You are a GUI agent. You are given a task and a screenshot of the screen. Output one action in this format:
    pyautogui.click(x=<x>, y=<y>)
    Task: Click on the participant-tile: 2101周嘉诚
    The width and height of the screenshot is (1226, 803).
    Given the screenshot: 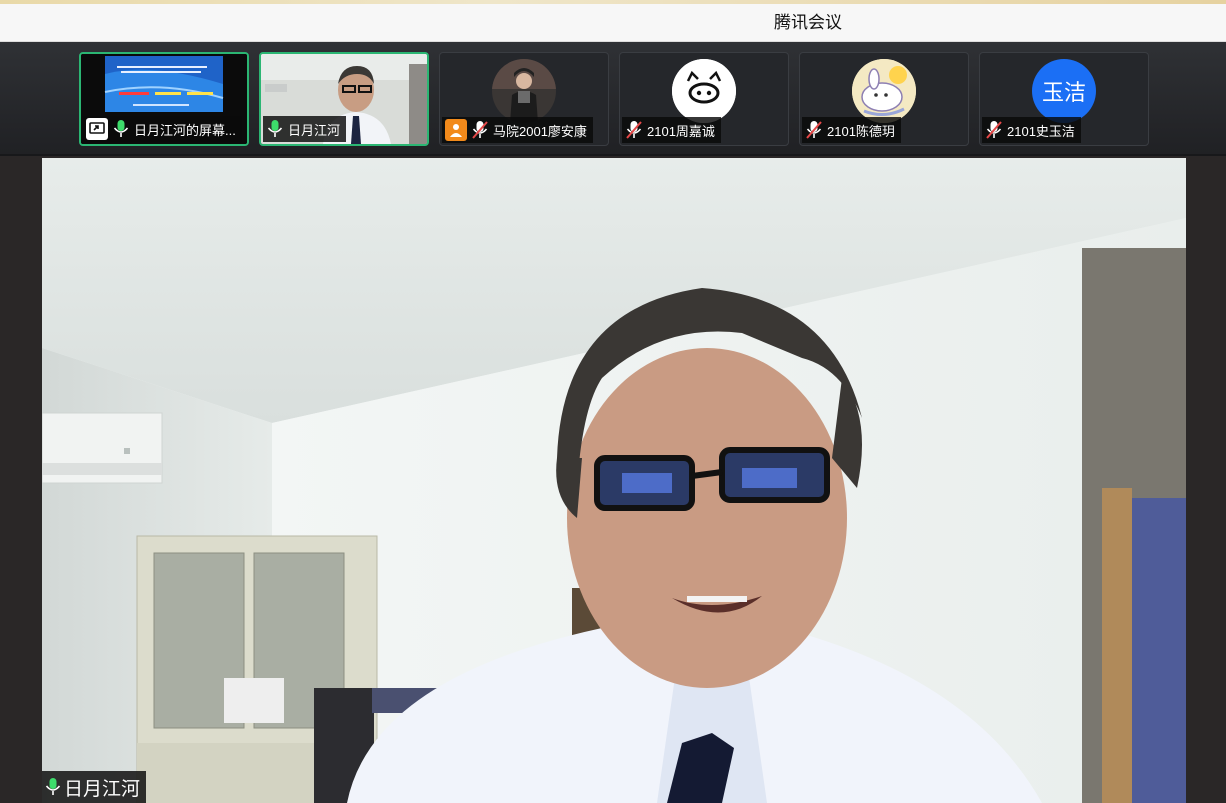 What is the action you would take?
    pyautogui.click(x=704, y=99)
    